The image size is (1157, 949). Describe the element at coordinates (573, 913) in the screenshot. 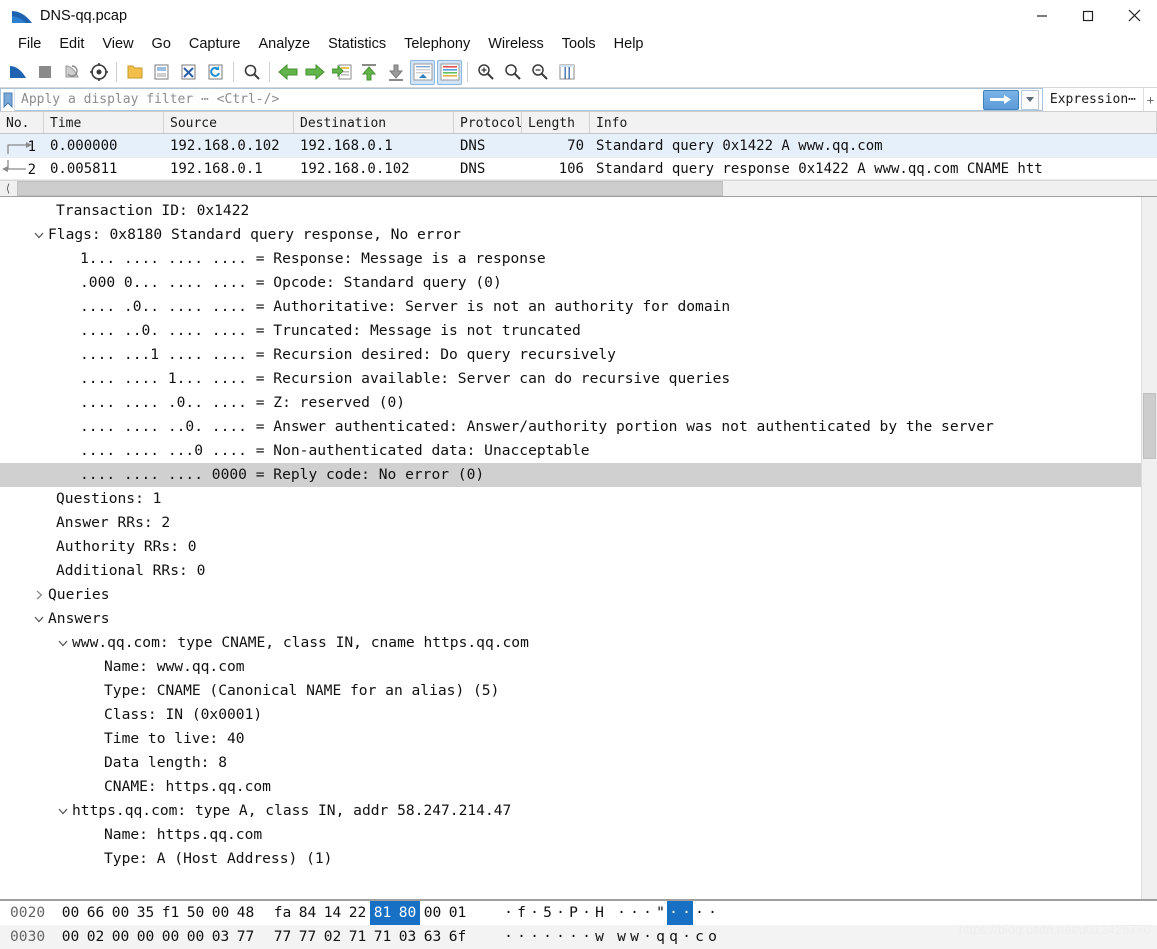

I see `hex-ascii-char: P` at that location.